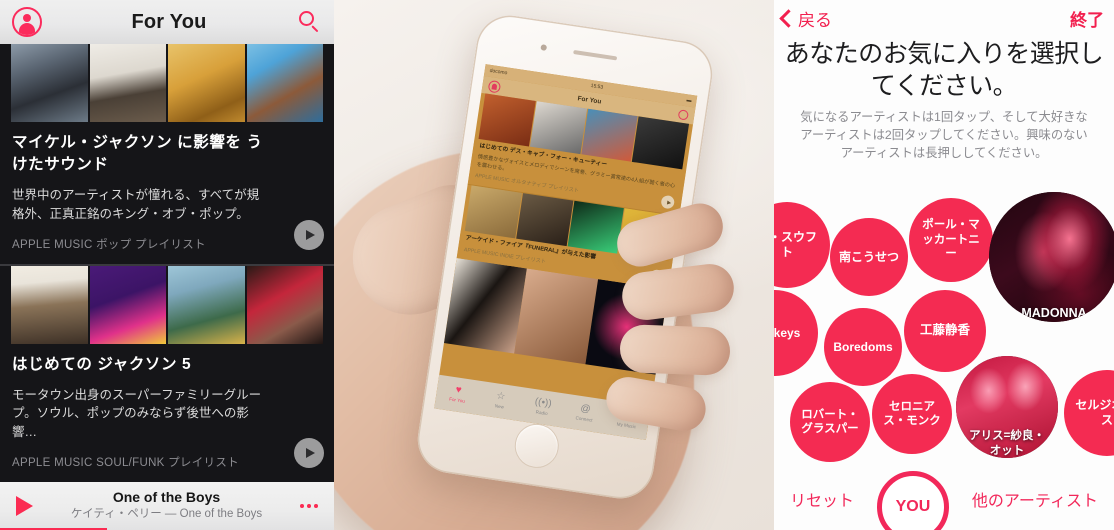 Image resolution: width=1114 pixels, height=530 pixels. What do you see at coordinates (584, 419) in the screenshot?
I see `tab-label: Connect` at bounding box center [584, 419].